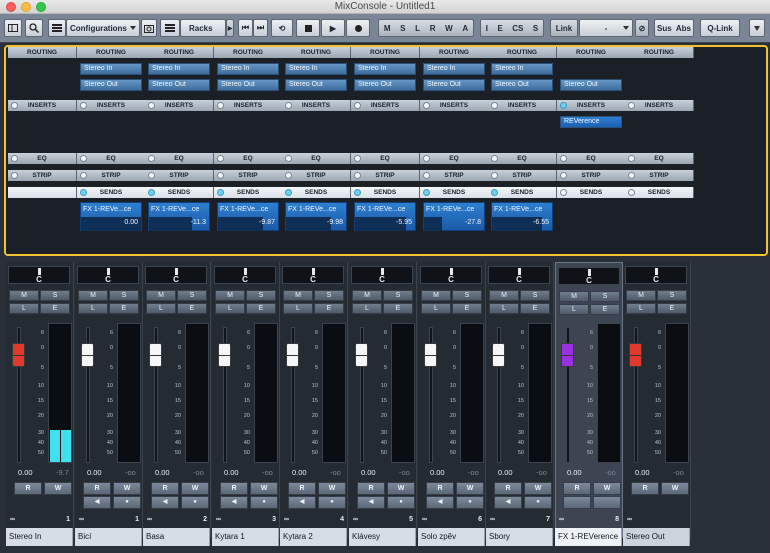  I want to click on inserts-header-6: INSERTS, so click(385, 105).